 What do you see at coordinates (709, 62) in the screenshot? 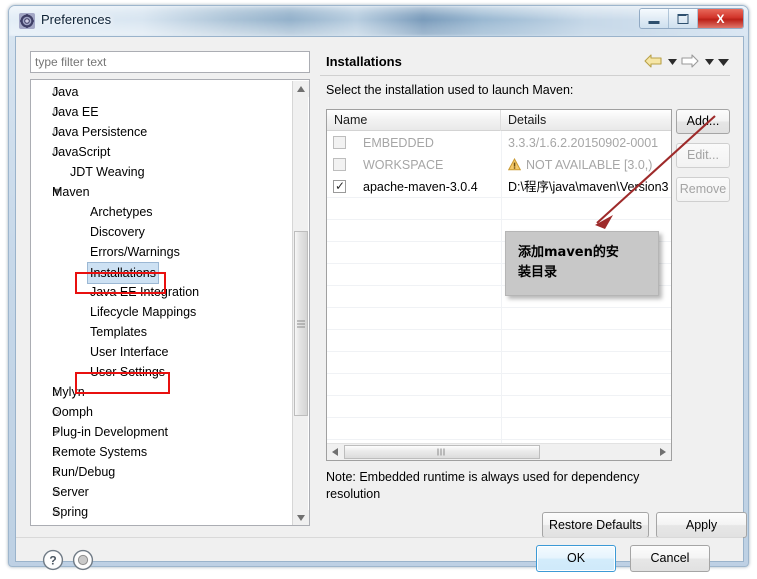
I see `forward-history-chevron-down-icon` at bounding box center [709, 62].